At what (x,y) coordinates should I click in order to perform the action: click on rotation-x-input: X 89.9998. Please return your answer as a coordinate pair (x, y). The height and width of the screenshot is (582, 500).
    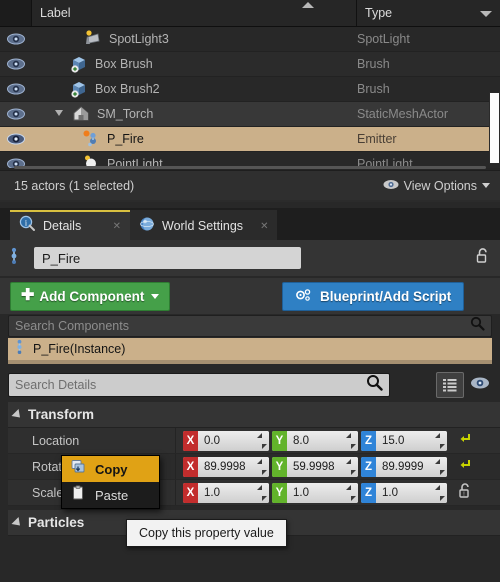
    Looking at the image, I should click on (226, 466).